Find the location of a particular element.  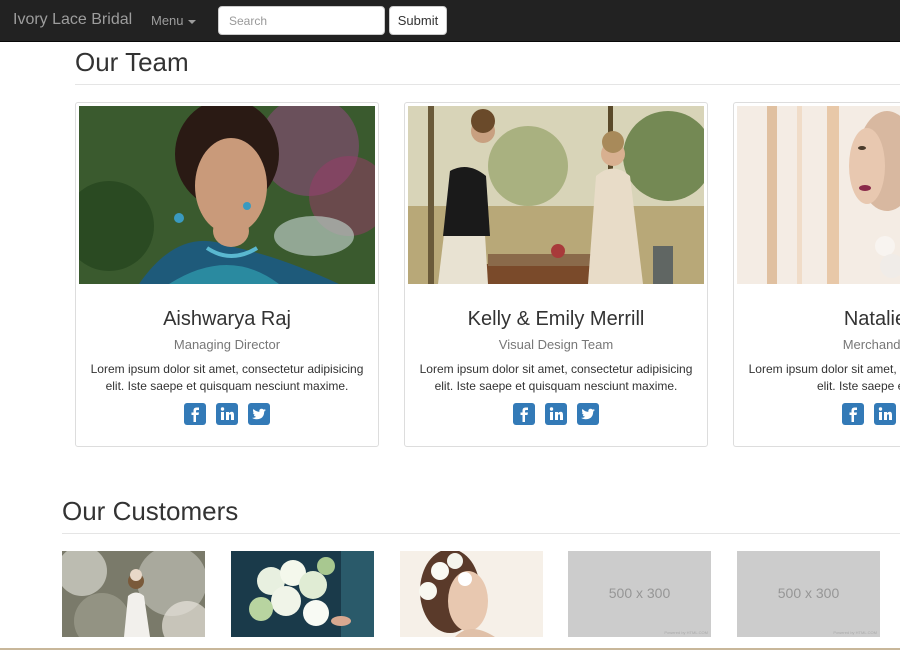

customers-heading: Our Customers is located at coordinates (150, 511).